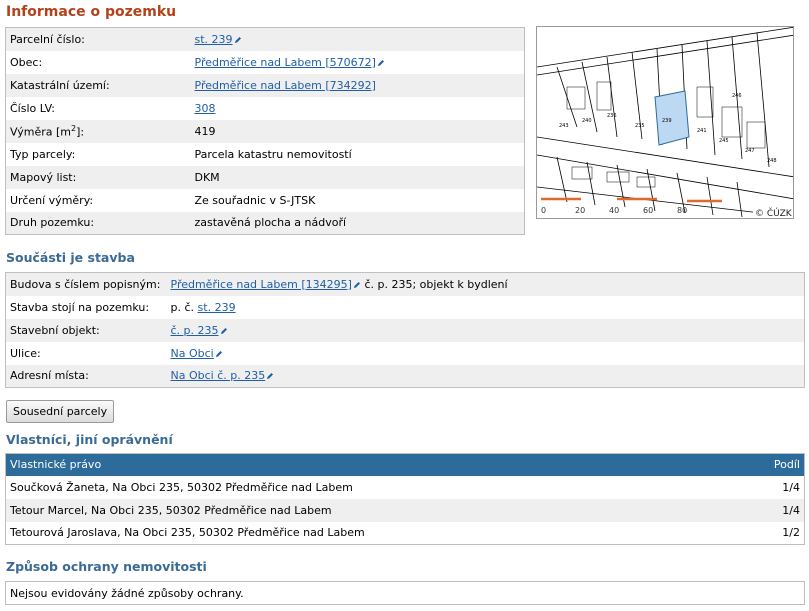  Describe the element at coordinates (405, 307) in the screenshot. I see `table-row: Stavba stojí na pozemku: p. č. st. 239` at that location.